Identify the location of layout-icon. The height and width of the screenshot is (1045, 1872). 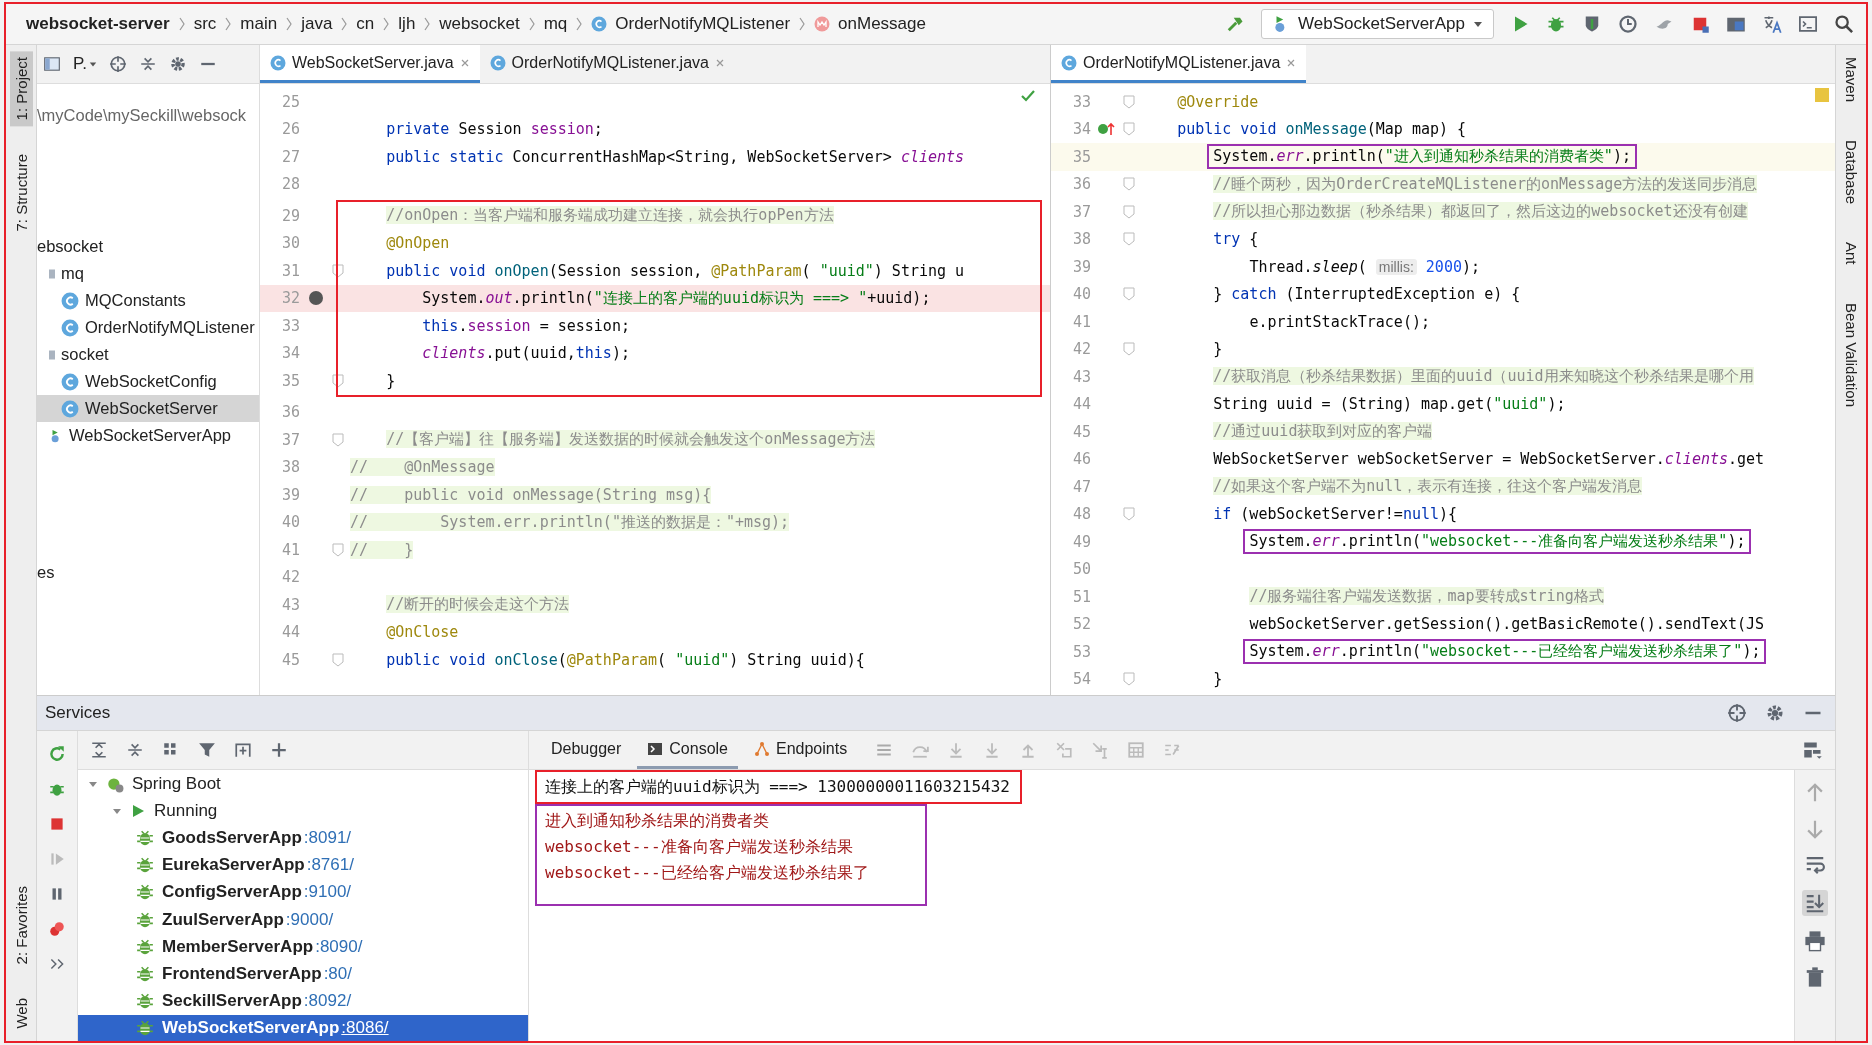
(1813, 750).